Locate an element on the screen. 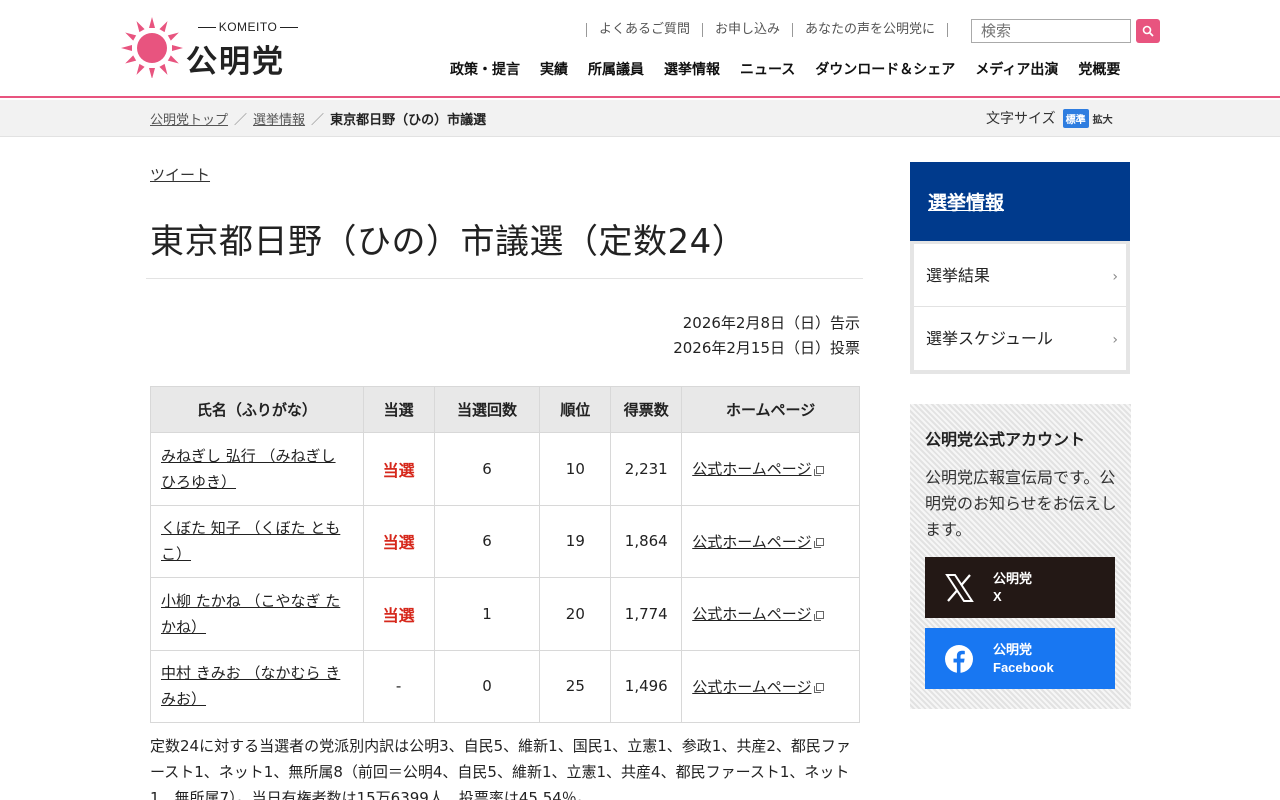 This screenshot has width=1280, height=800. breadcrumb: 公明党トップ ／ 選挙情報 ／ 東京都日野（ひの）市議選 is located at coordinates (318, 118).